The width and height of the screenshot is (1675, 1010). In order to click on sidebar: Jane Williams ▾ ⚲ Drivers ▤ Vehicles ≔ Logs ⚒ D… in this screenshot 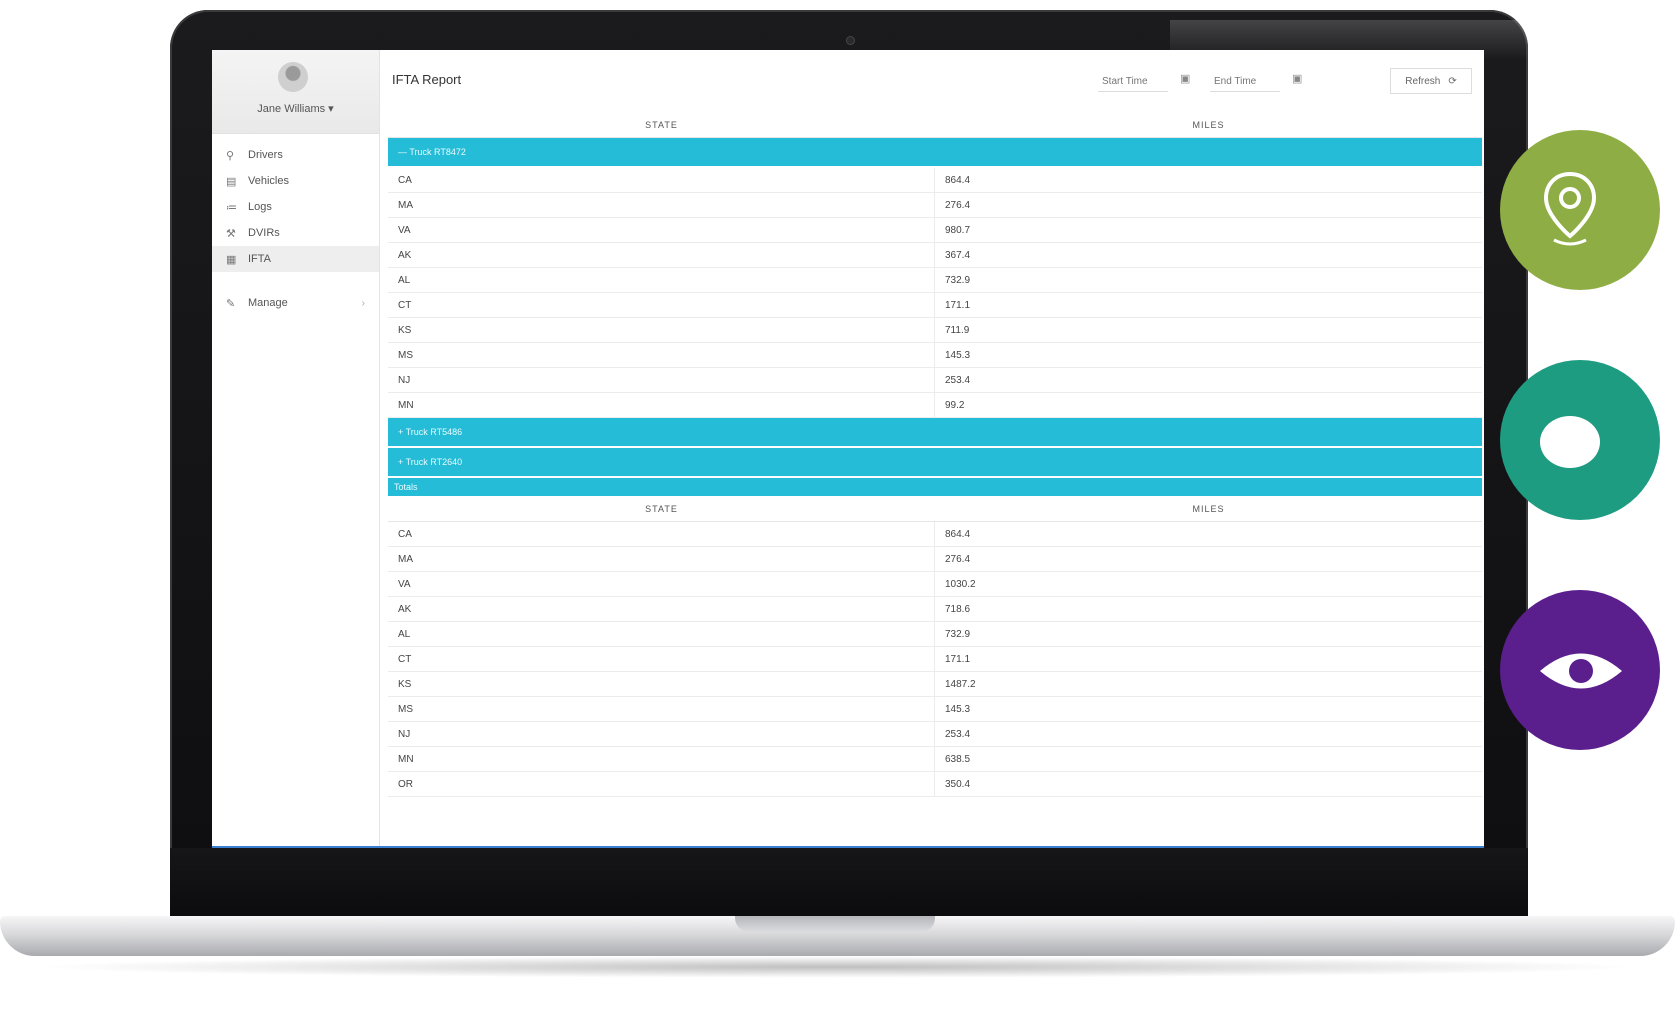, I will do `click(296, 449)`.